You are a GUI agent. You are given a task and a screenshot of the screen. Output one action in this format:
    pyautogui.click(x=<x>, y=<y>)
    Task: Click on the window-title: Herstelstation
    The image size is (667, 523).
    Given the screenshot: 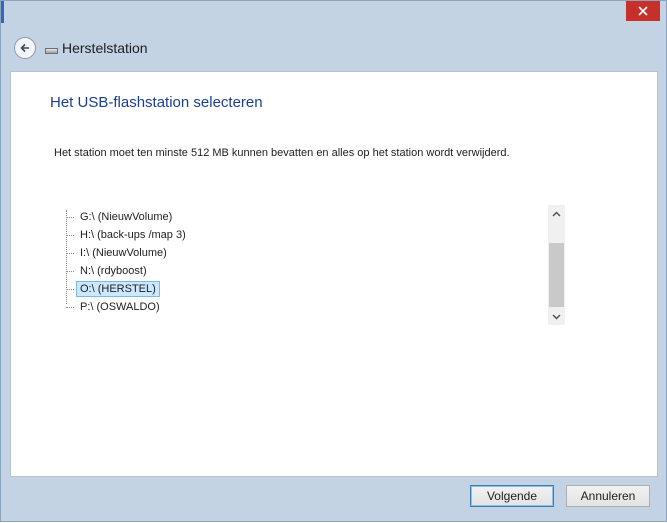 What is the action you would take?
    pyautogui.click(x=105, y=48)
    